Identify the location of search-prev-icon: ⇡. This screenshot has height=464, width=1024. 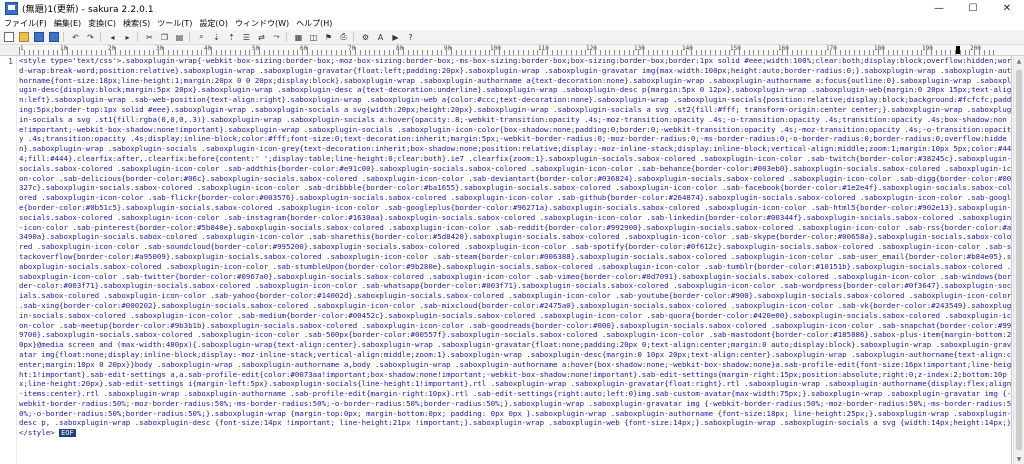
(231, 37).